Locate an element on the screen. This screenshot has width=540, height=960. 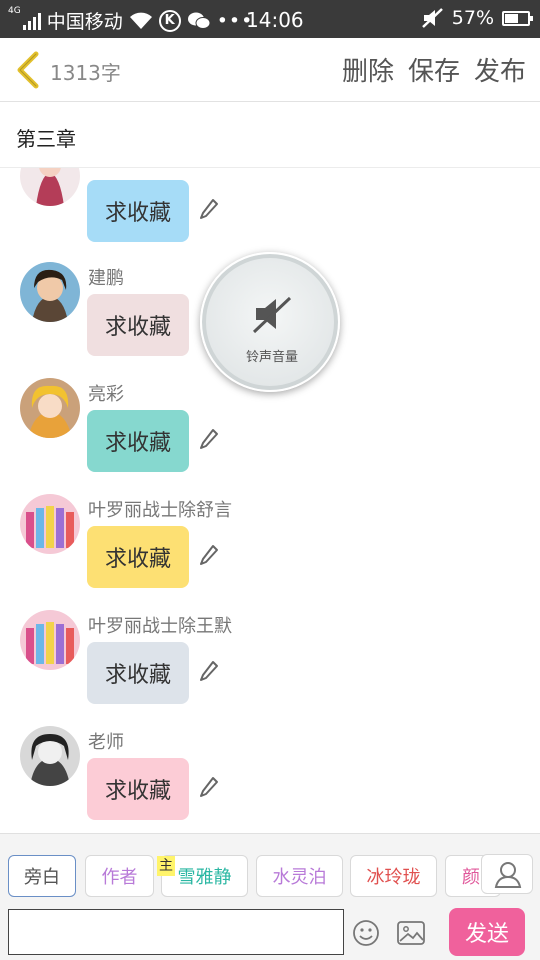
message-sender: 建鹏 is located at coordinates (106, 278).